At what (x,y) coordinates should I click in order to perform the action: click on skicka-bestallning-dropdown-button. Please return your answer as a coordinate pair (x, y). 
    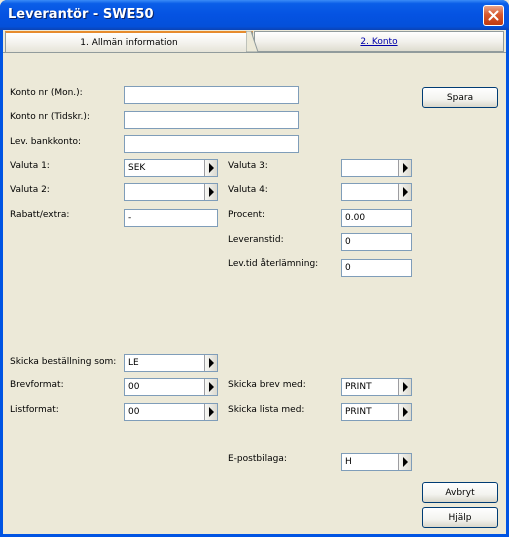
    Looking at the image, I should click on (210, 363).